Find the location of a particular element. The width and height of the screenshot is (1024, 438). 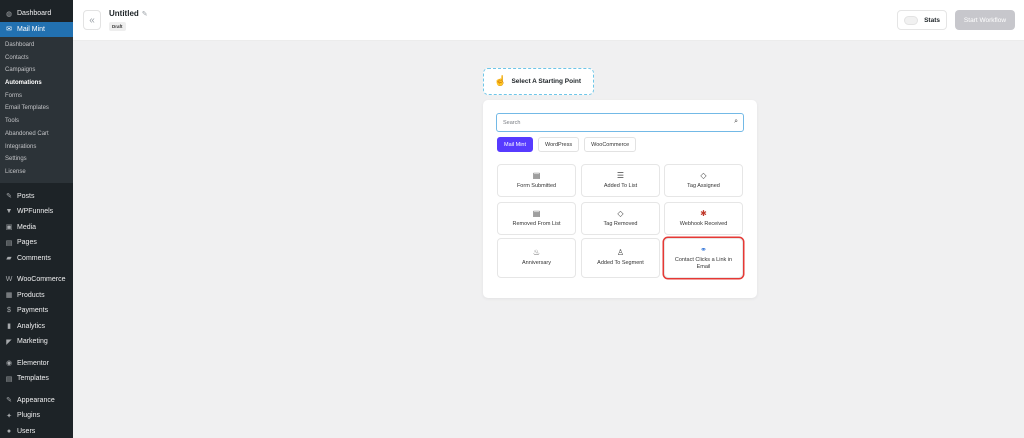

trigger-form-submitted: ▤ Form Submitted is located at coordinates (536, 180).